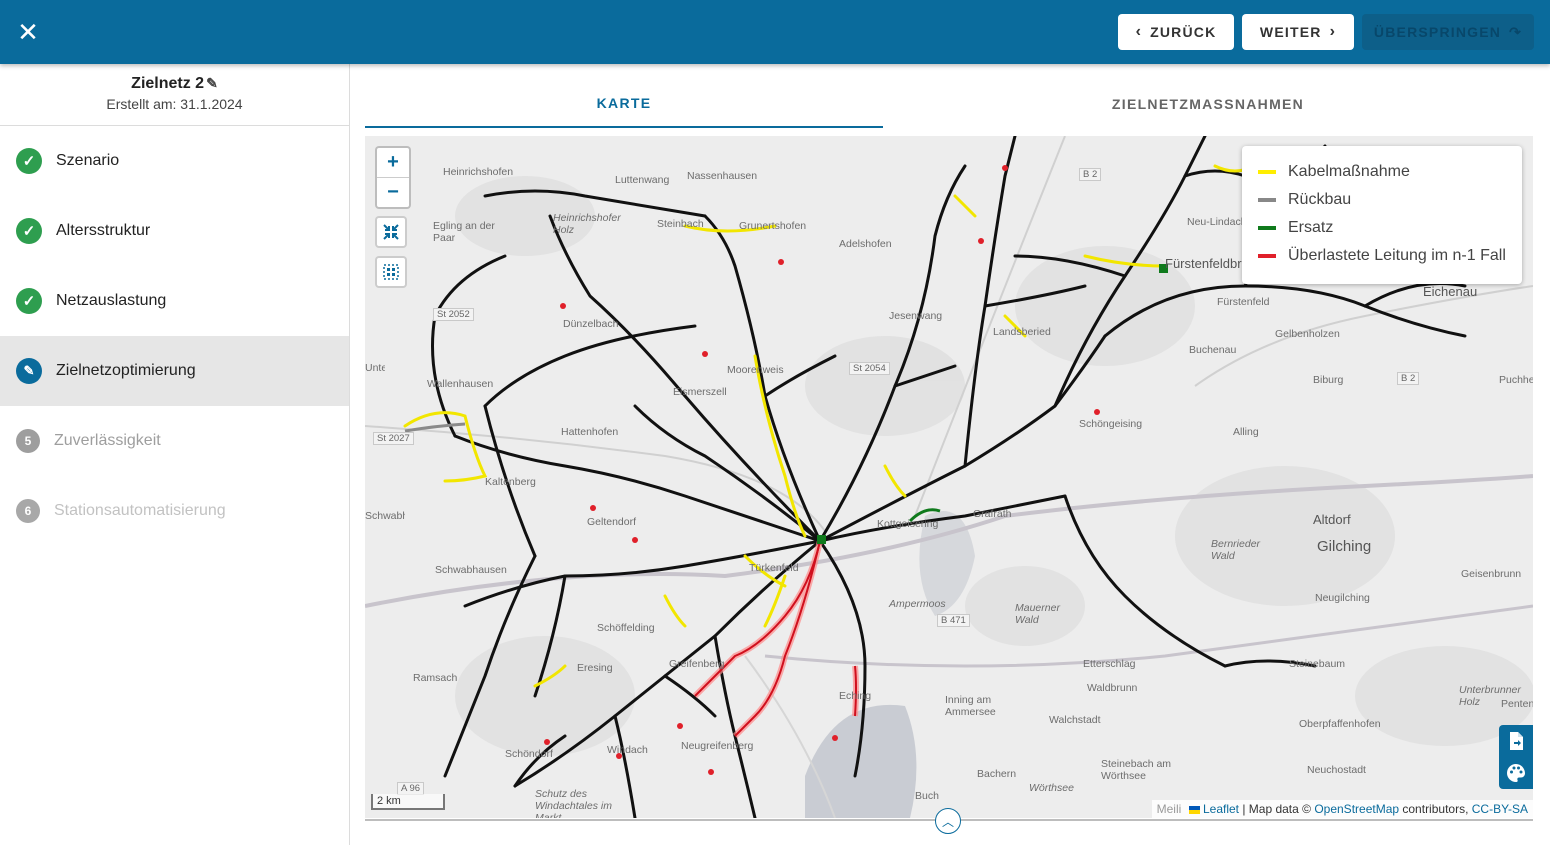 The height and width of the screenshot is (845, 1550). I want to click on road-label: St 2052, so click(453, 314).